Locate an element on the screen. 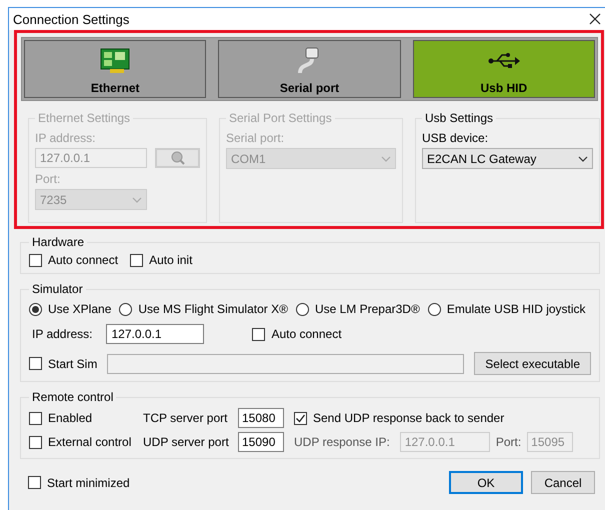  group-title: Usb Settings is located at coordinates (459, 118).